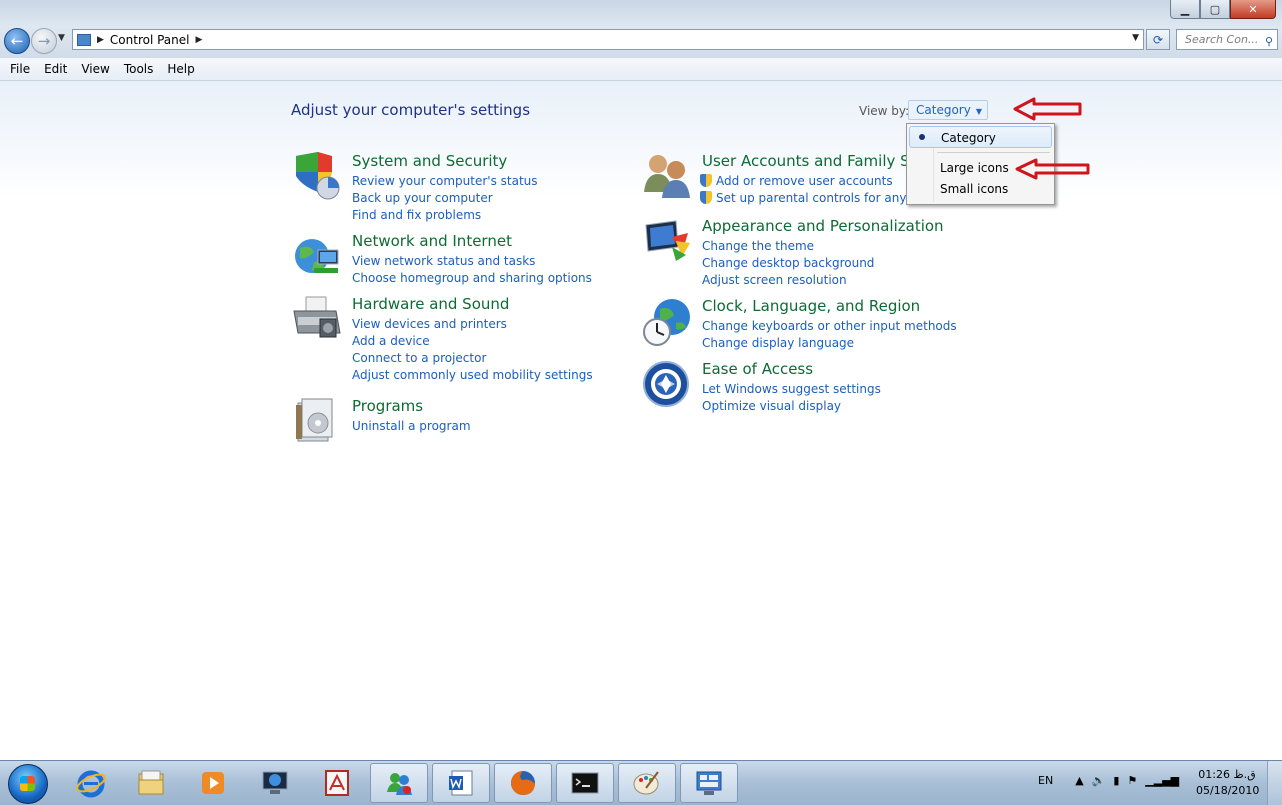  I want to click on taskbar-kmplayer, so click(275, 783).